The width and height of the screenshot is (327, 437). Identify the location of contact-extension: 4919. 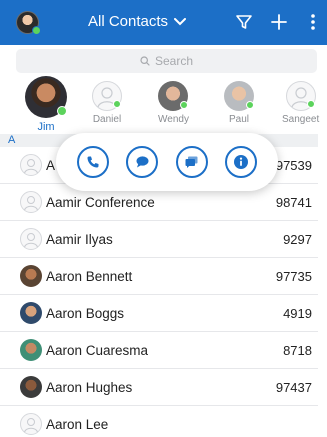
(297, 313).